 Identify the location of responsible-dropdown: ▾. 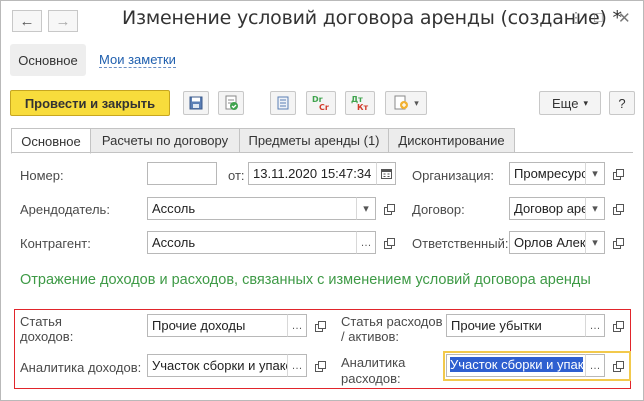
(595, 242).